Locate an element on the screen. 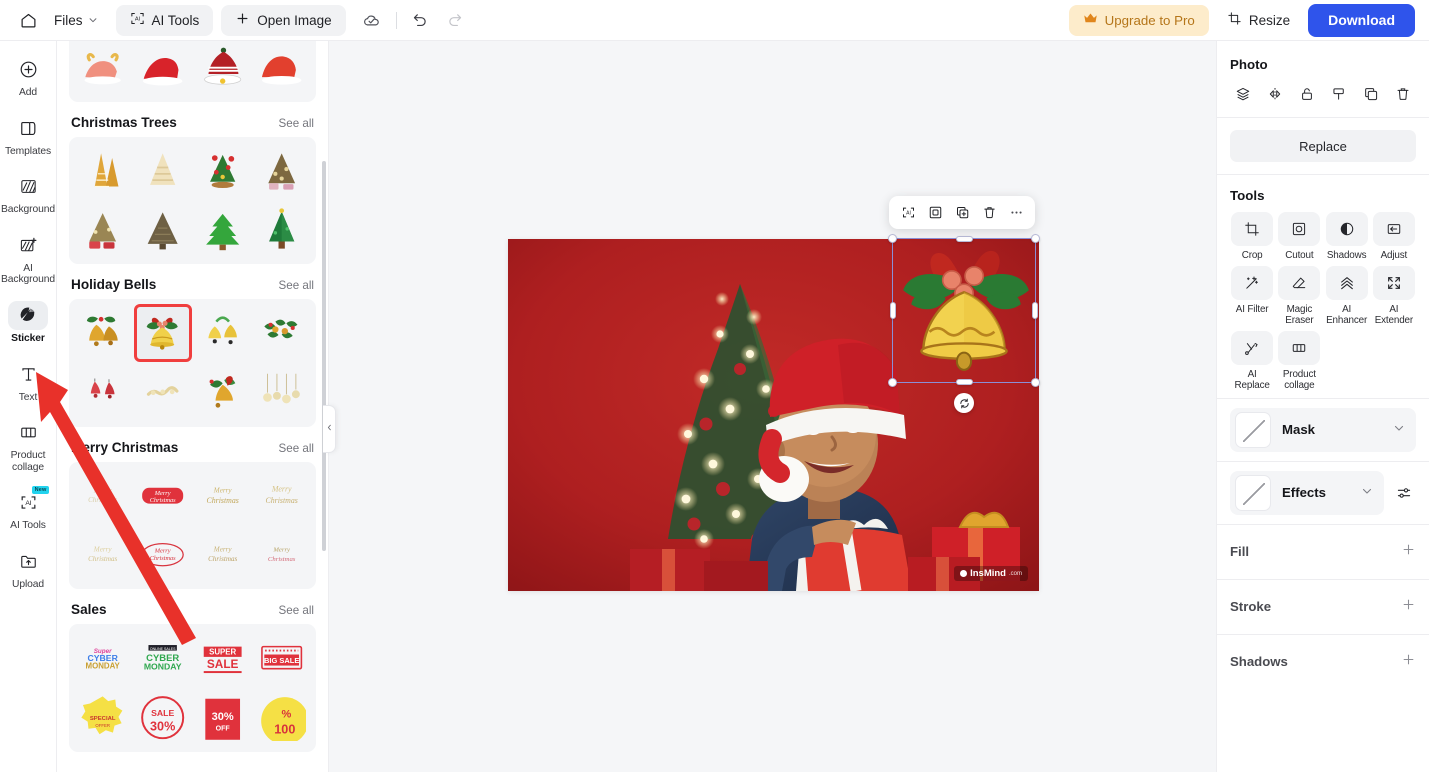  collapse-panel-button is located at coordinates (329, 429).